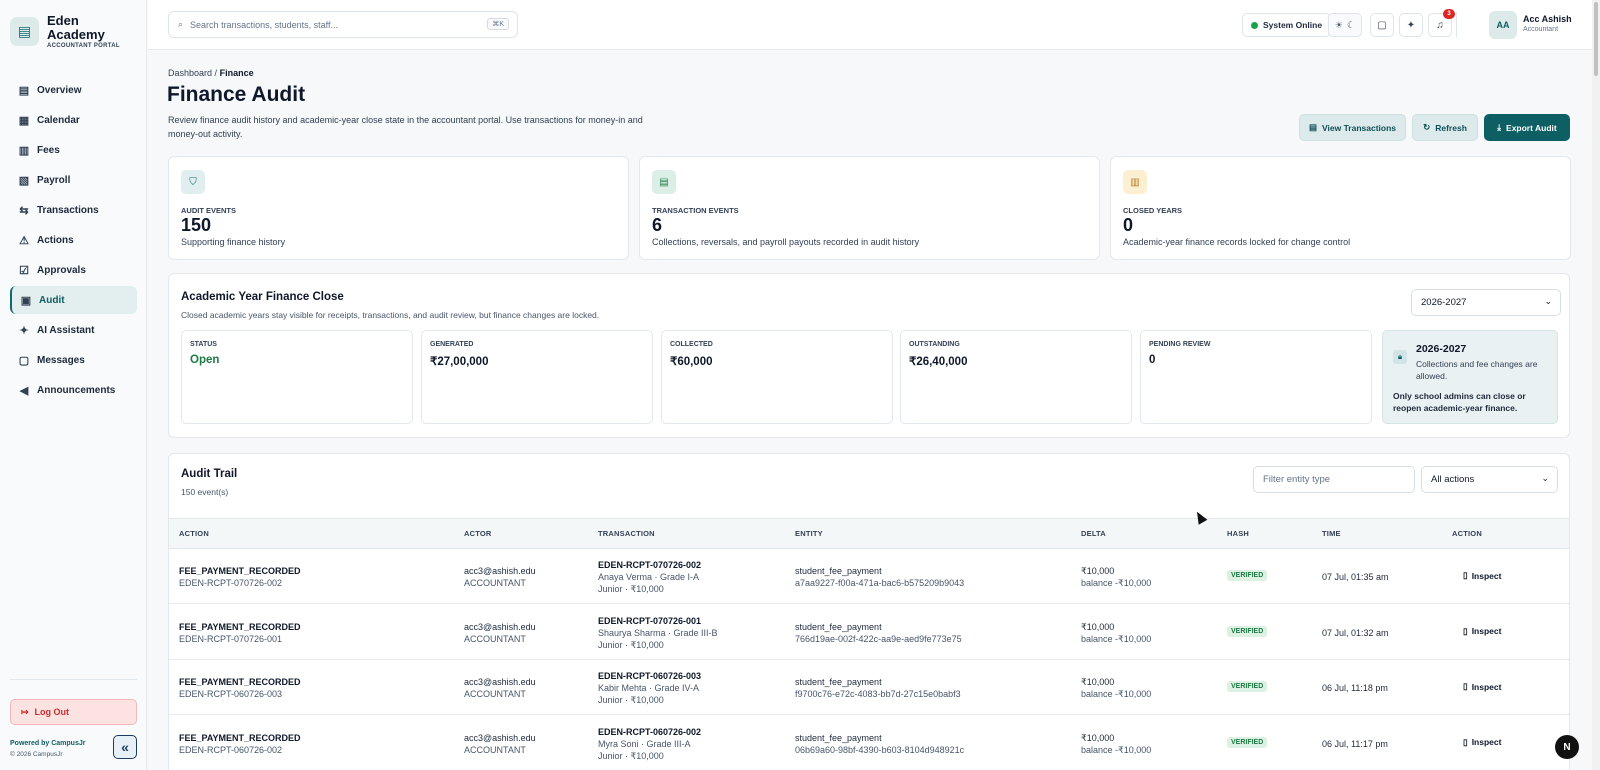  I want to click on row-transaction: EDEN-RCPT-070726-001, so click(658, 621).